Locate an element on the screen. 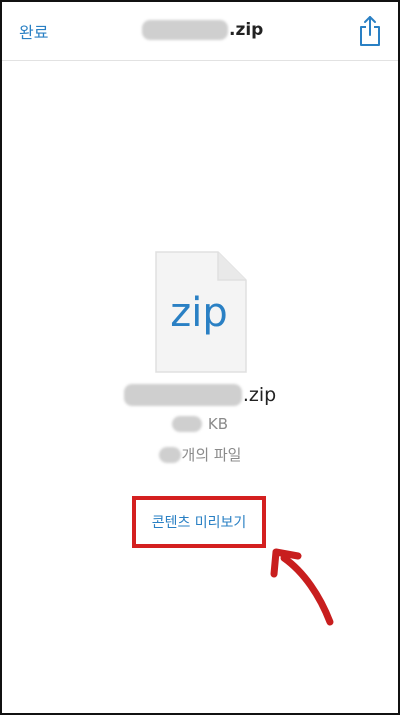 The height and width of the screenshot is (715, 400). redacted-count is located at coordinates (169, 454).